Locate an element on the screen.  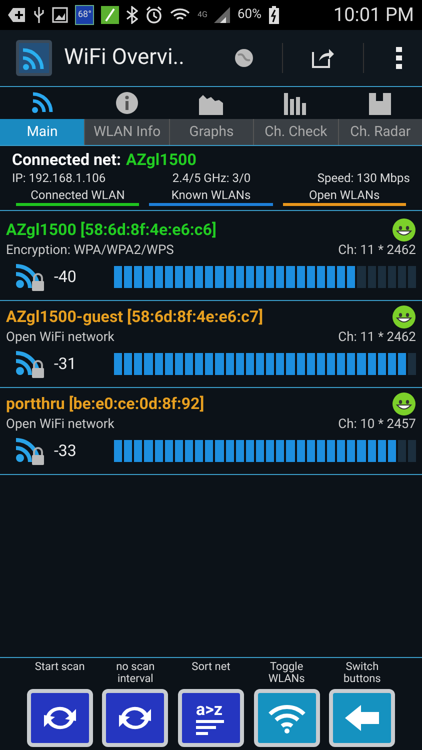
left-arrow-icon is located at coordinates (362, 718).